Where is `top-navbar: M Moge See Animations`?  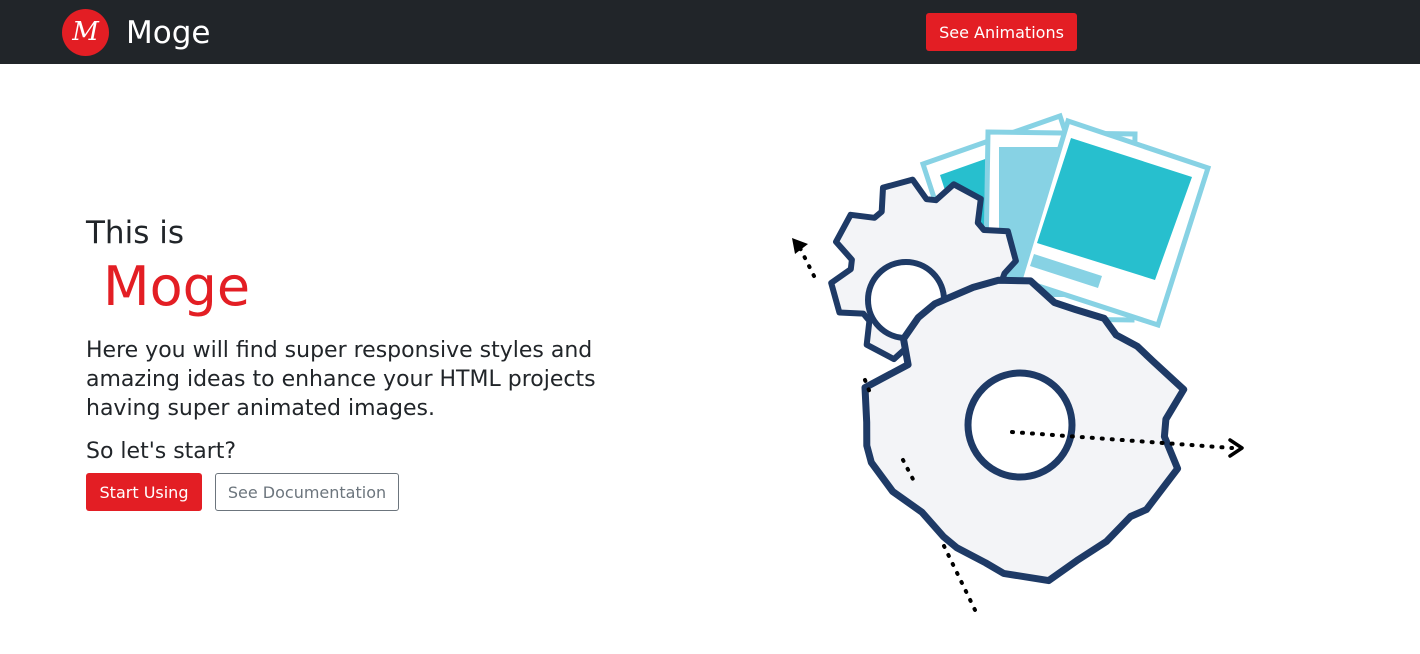 top-navbar: M Moge See Animations is located at coordinates (710, 32).